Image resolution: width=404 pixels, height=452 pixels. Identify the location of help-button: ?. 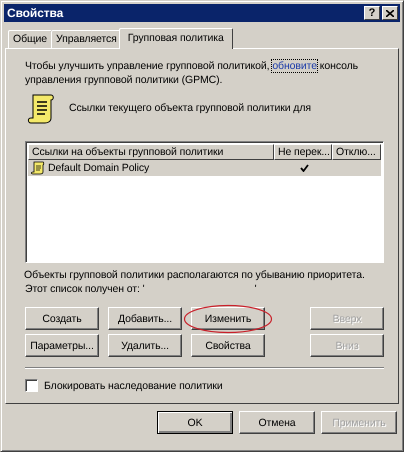
(372, 13).